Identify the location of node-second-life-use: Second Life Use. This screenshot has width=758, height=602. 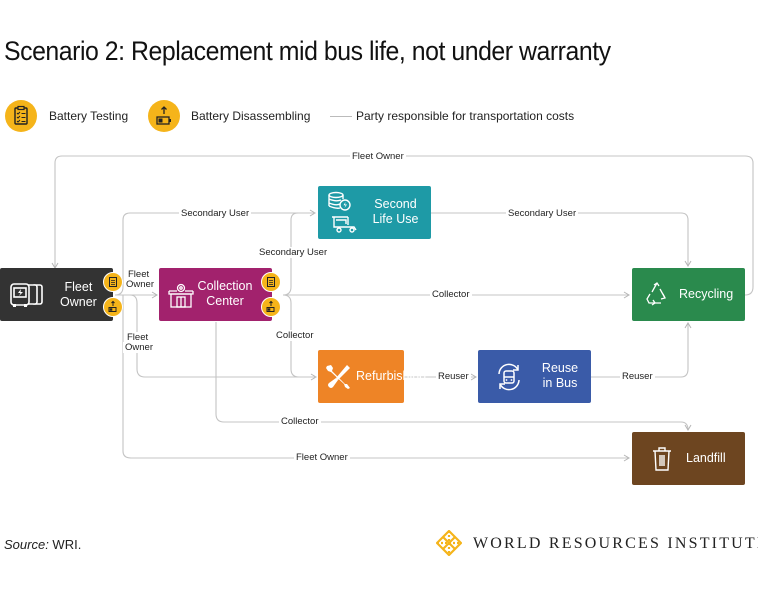
(374, 212).